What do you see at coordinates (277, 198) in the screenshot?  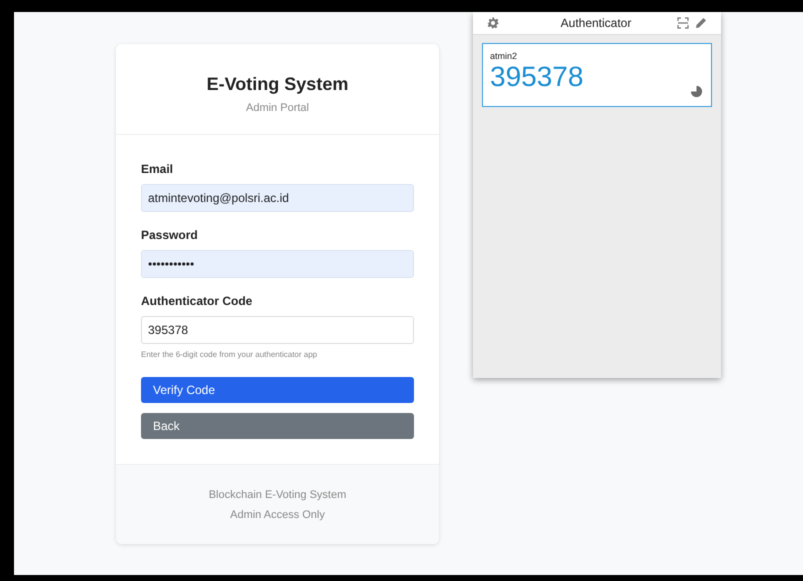 I see `input-field: atmintevoting@polsri.ac.id` at bounding box center [277, 198].